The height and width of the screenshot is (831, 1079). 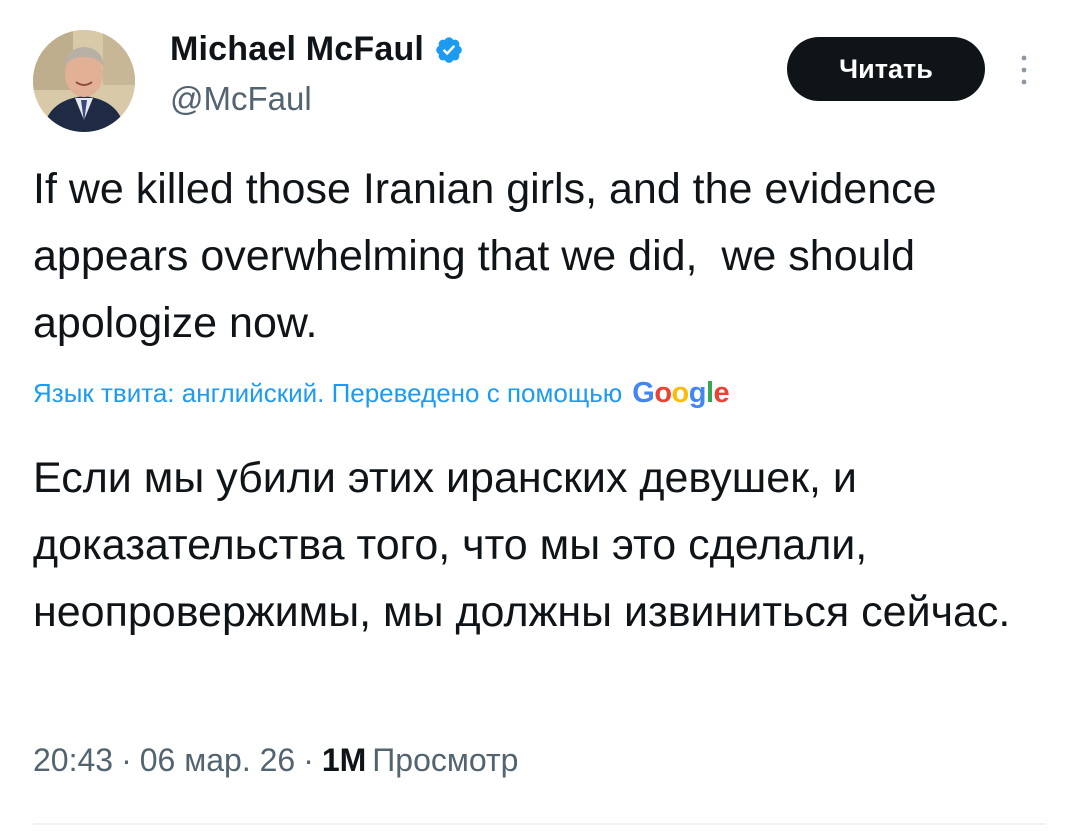 I want to click on tweet-meta: 20:43 · 06 мар. 26 · 1M Просмотр, so click(x=275, y=760).